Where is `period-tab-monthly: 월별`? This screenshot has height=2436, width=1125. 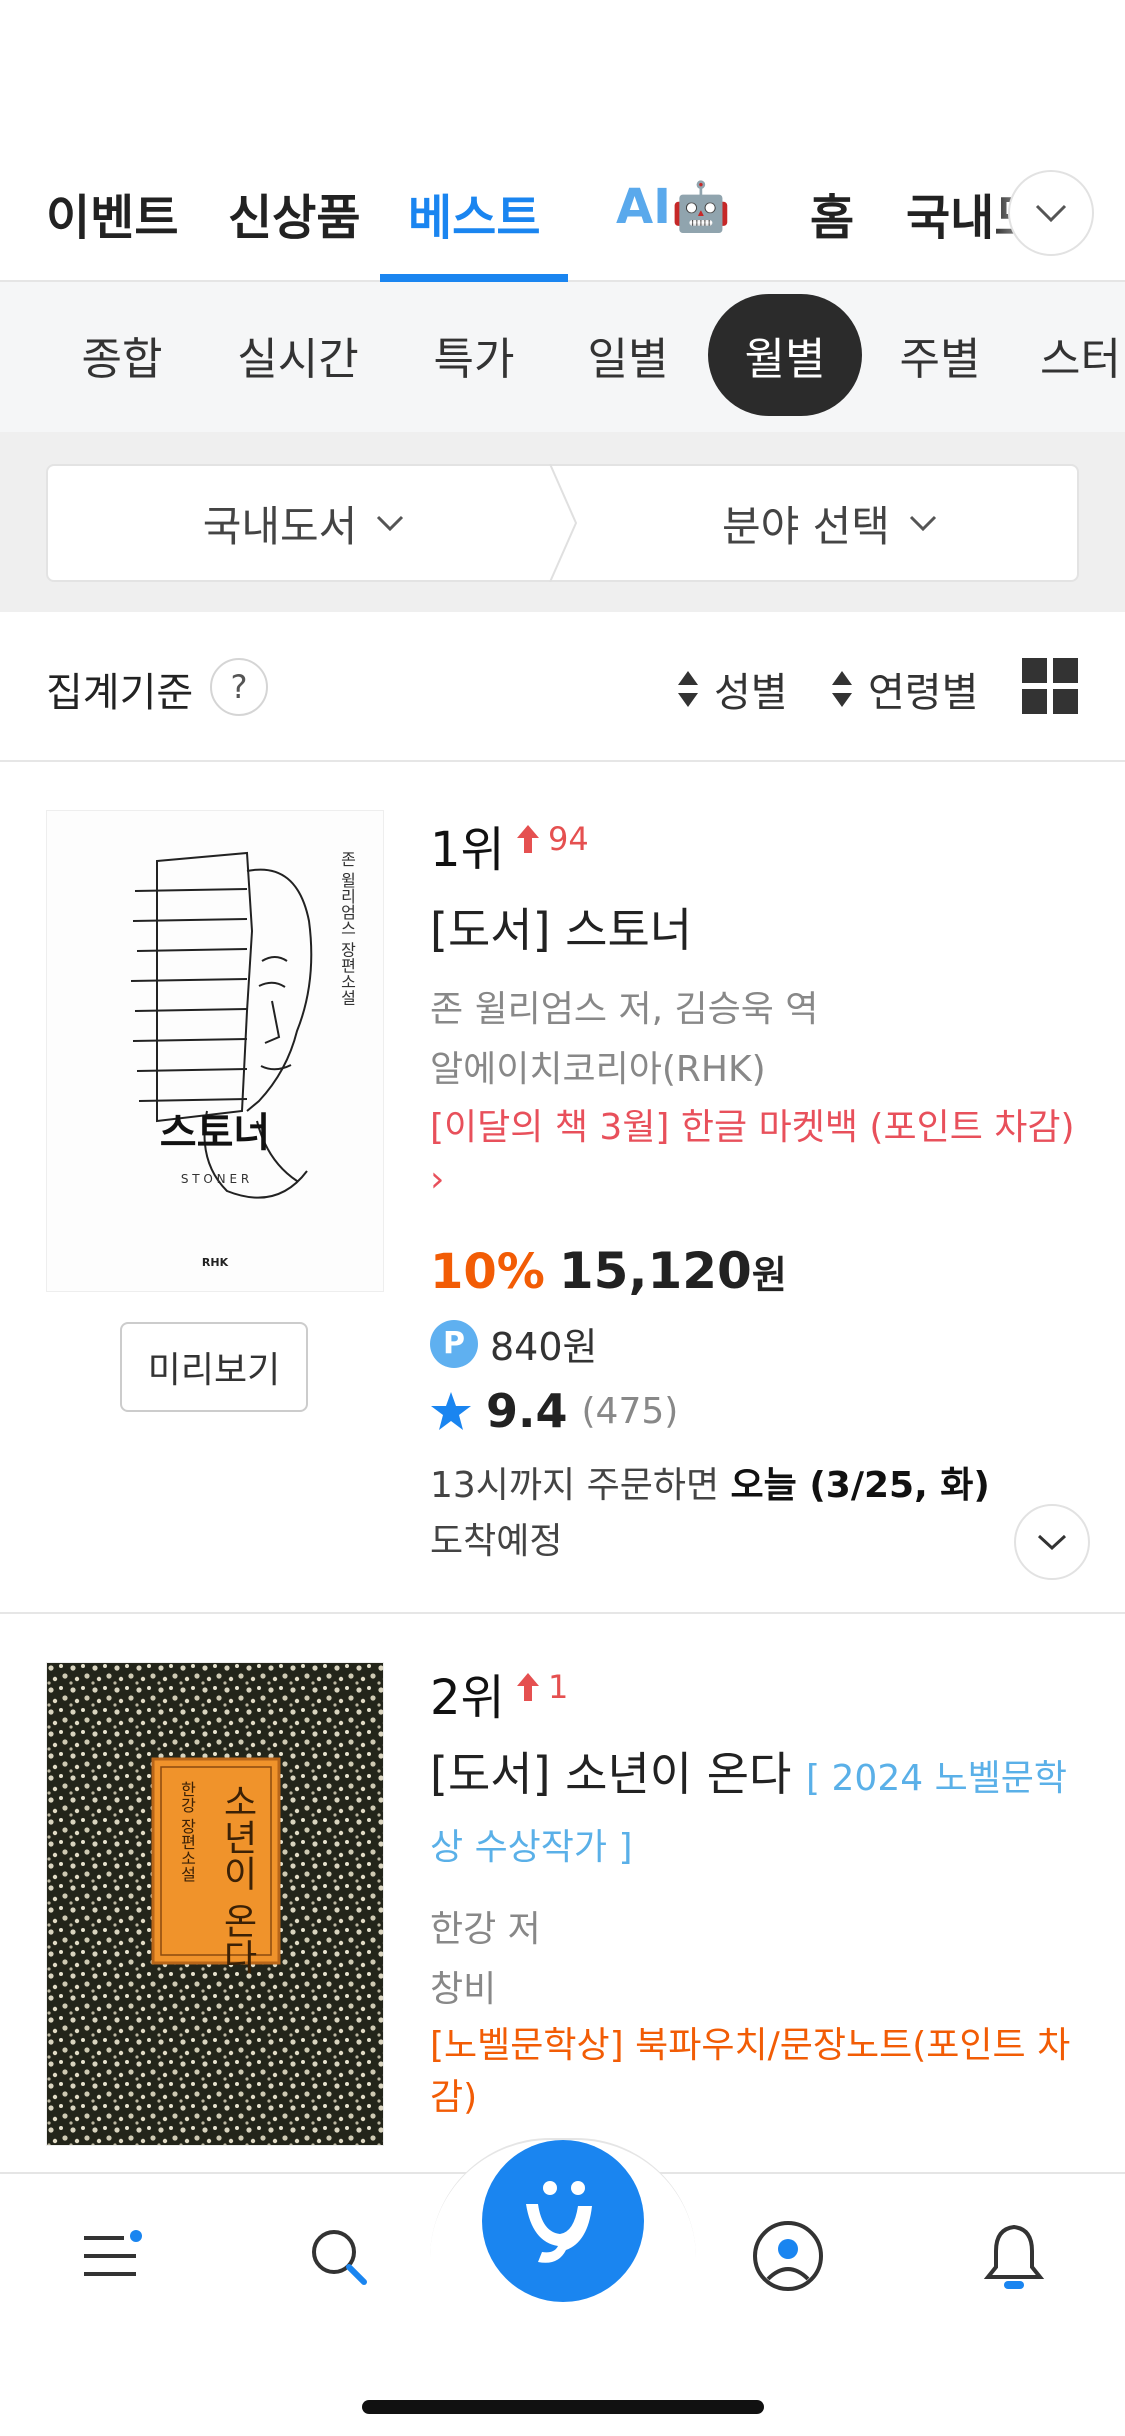
period-tab-monthly: 월별 is located at coordinates (785, 355).